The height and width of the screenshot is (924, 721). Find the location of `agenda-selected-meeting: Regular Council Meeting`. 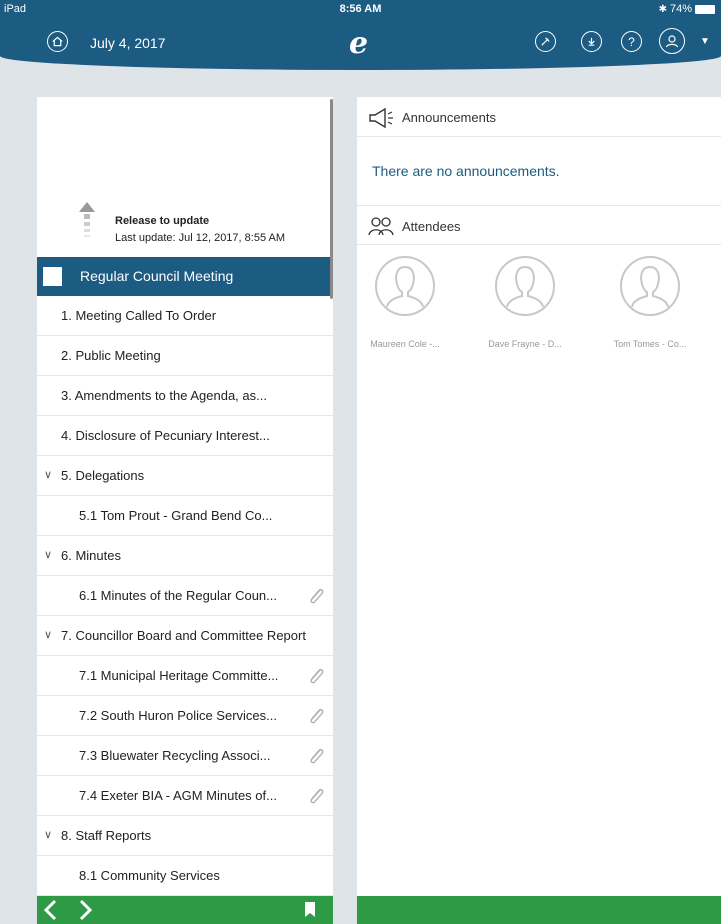

agenda-selected-meeting: Regular Council Meeting is located at coordinates (185, 276).